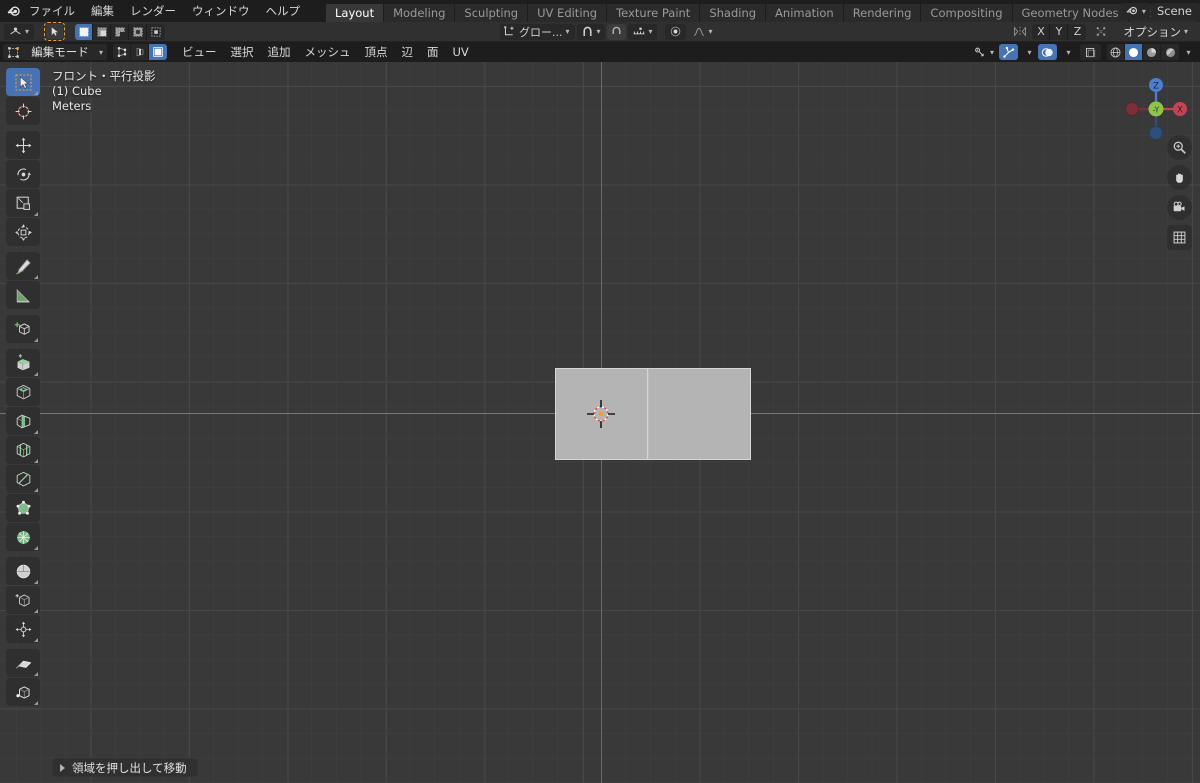  I want to click on shading-wireframe-button, so click(1116, 52).